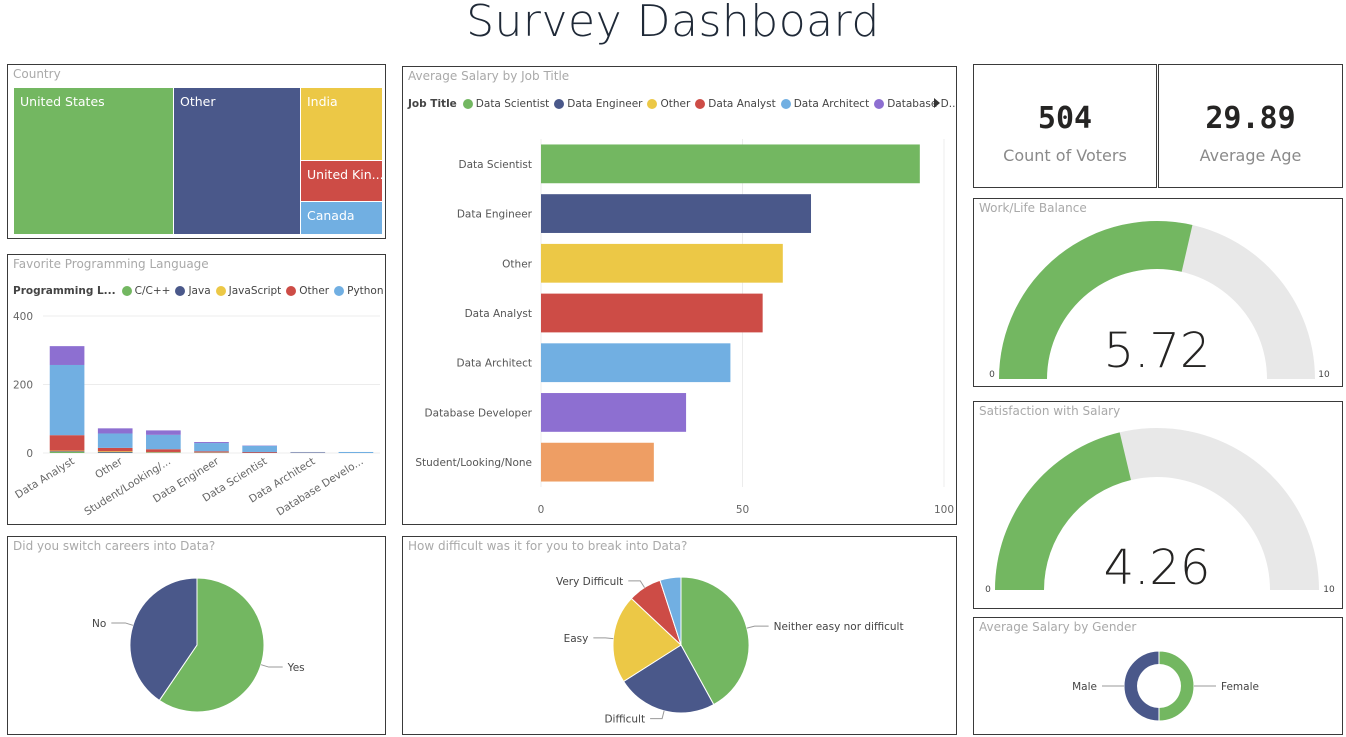 Image resolution: width=1346 pixels, height=737 pixels. I want to click on donut-chart: Female Male, so click(1165, 686).